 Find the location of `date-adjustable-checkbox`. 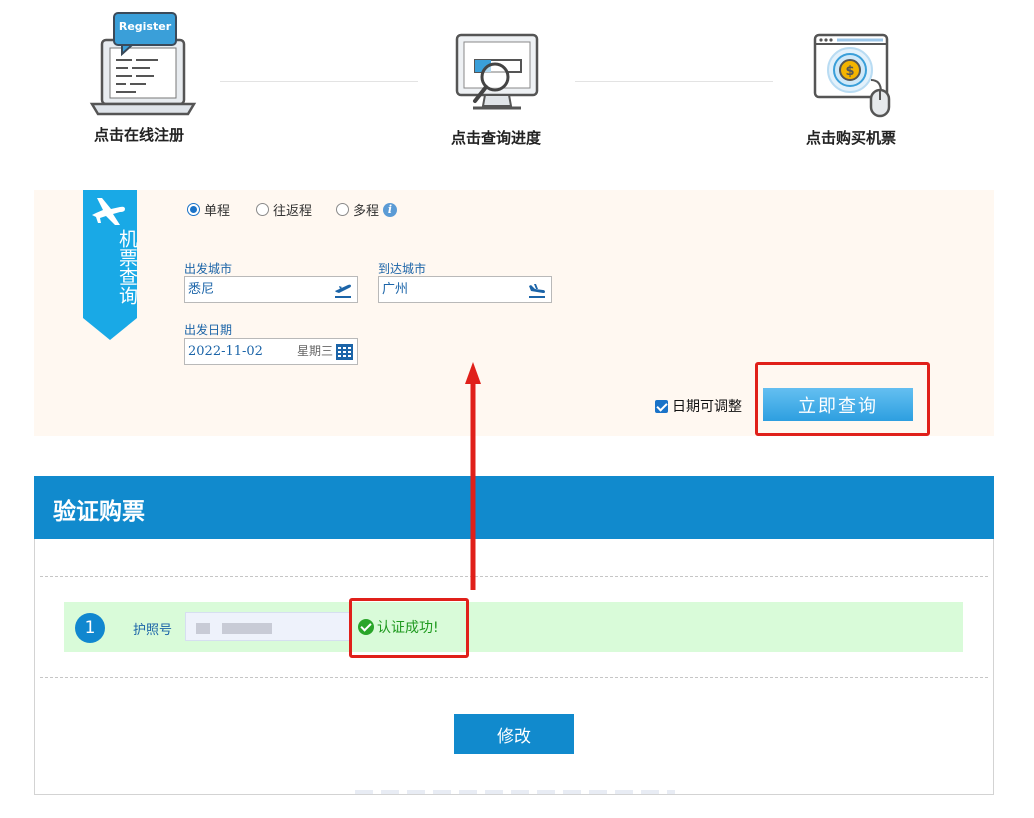

date-adjustable-checkbox is located at coordinates (661, 406).